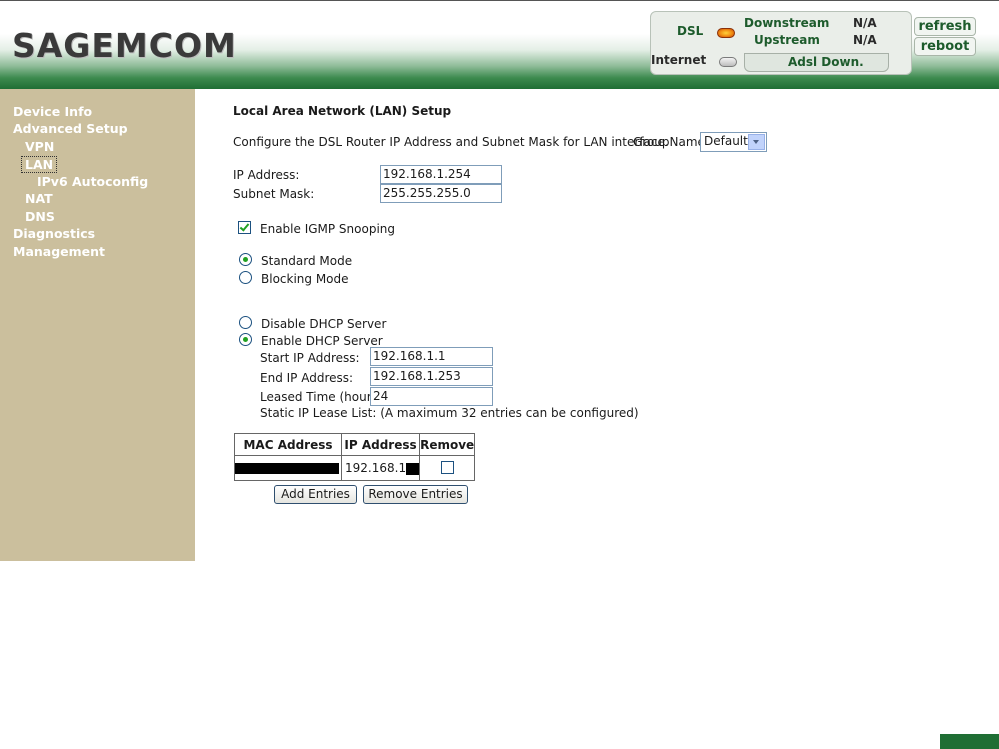 This screenshot has height=749, width=999. Describe the element at coordinates (320, 397) in the screenshot. I see `lease-time-label: Leased Time (hour):` at that location.